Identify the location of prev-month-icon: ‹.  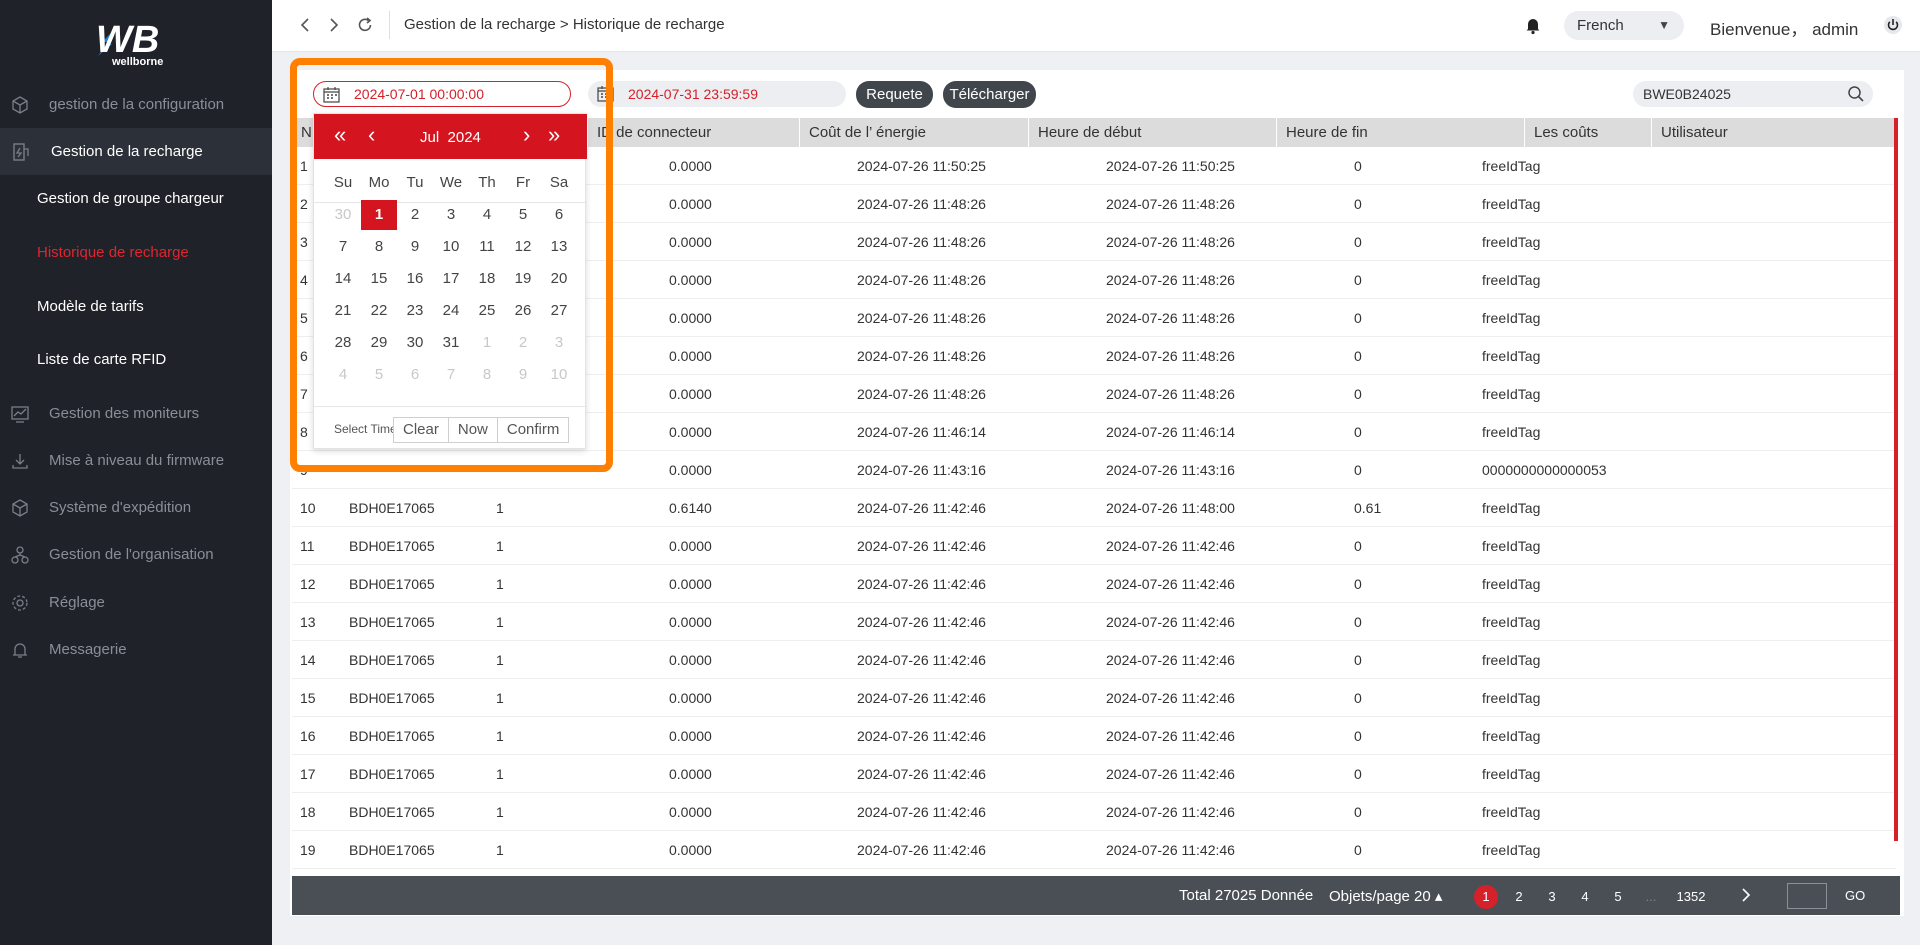
(371, 135).